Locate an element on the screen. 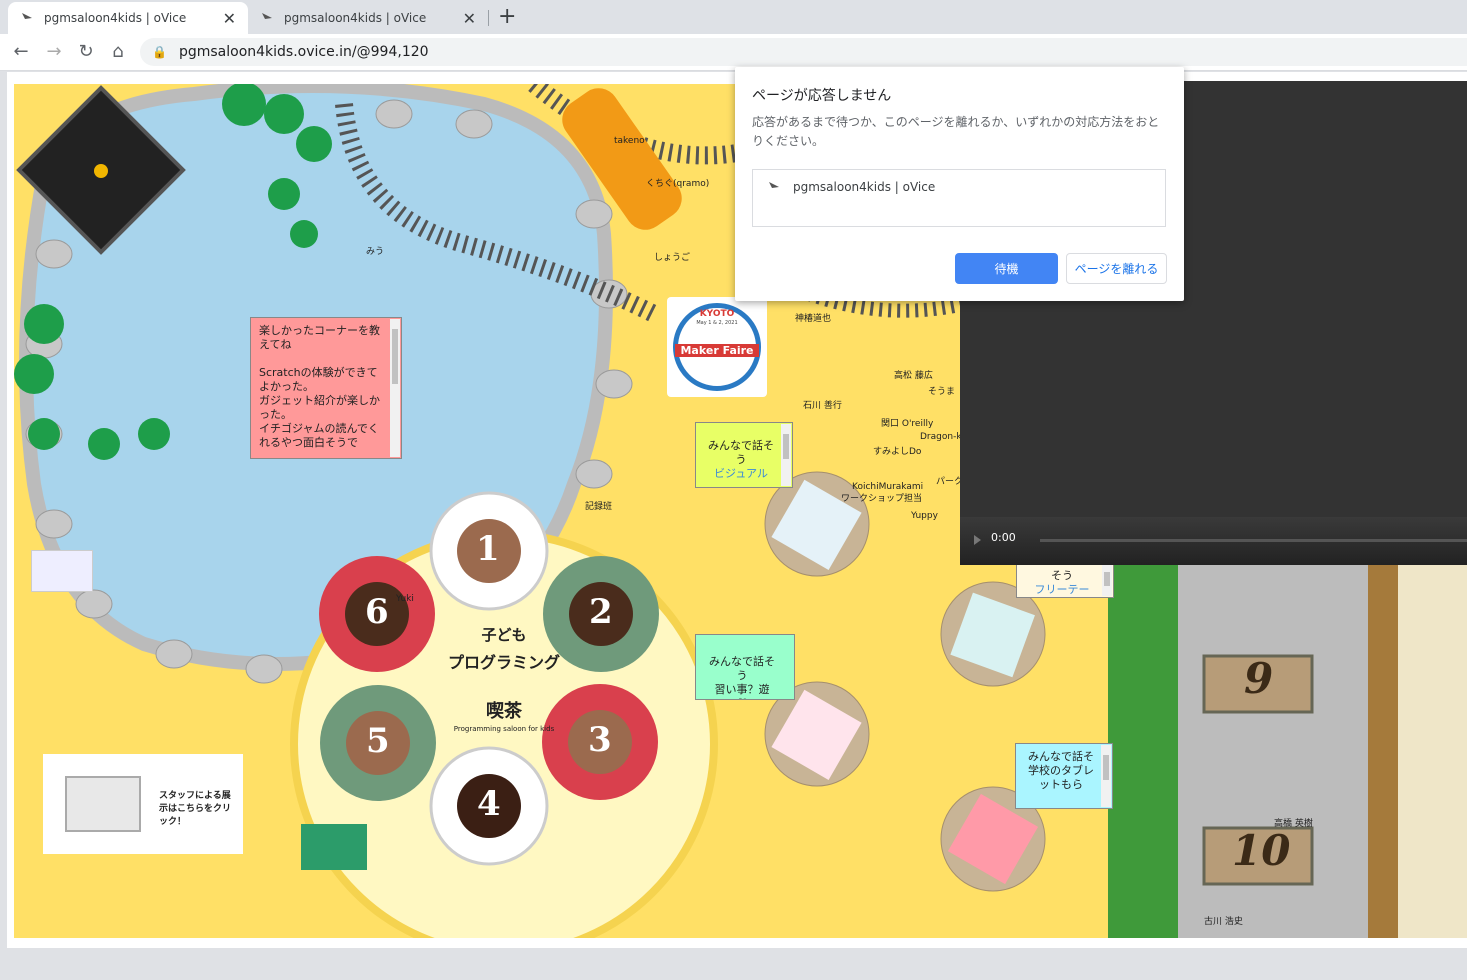 The image size is (1467, 980). cup-3-number: 3 is located at coordinates (600, 740).